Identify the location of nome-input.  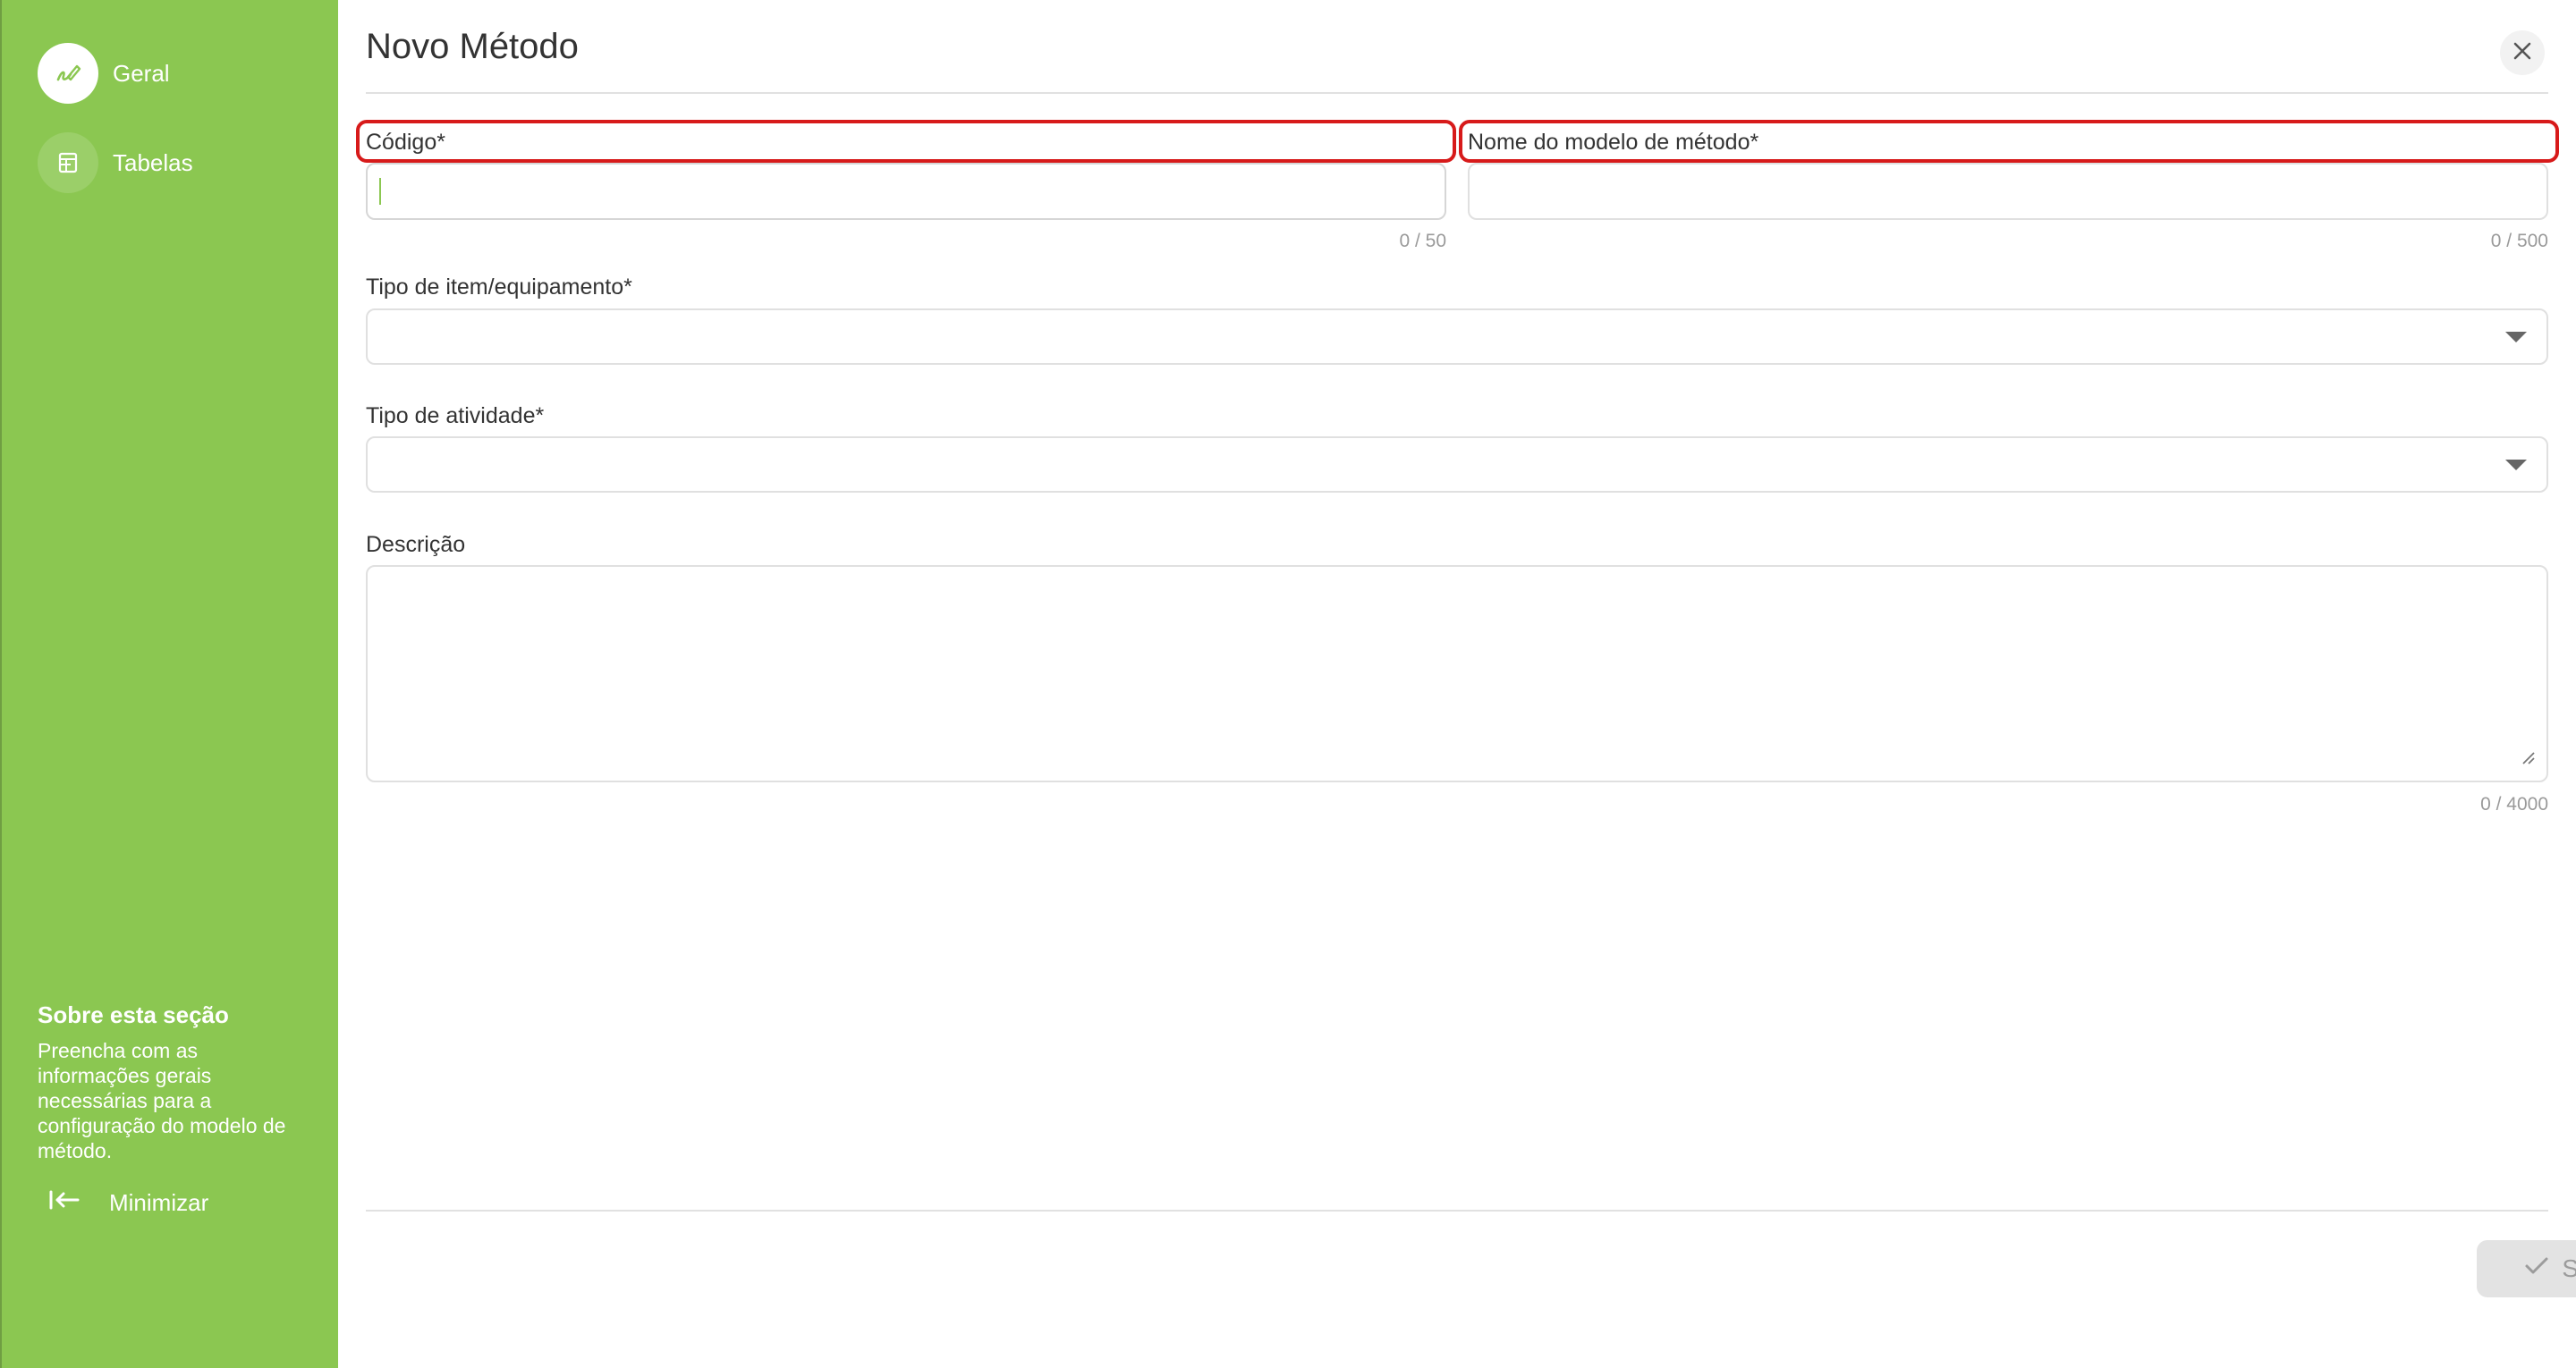
(2008, 191).